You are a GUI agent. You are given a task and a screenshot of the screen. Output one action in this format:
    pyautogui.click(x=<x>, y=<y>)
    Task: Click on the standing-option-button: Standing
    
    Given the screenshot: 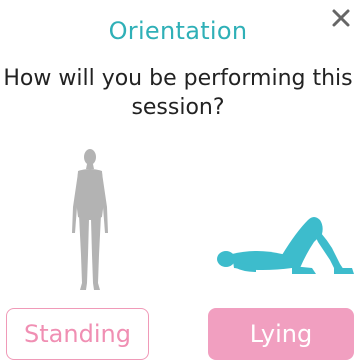 What is the action you would take?
    pyautogui.click(x=77, y=334)
    